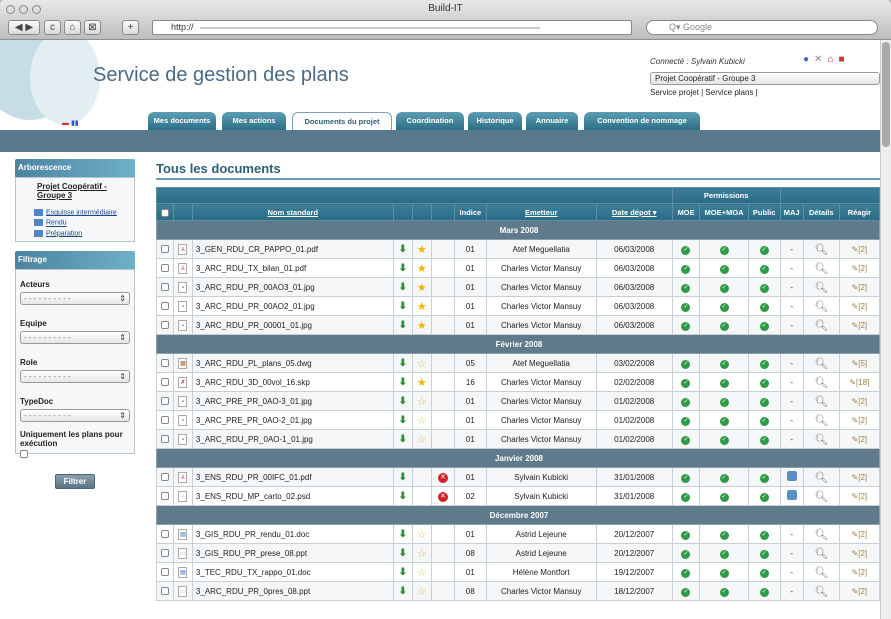 Image resolution: width=891 pixels, height=619 pixels. What do you see at coordinates (75, 377) in the screenshot?
I see `filter-role-select: - - - - - - - - - -` at bounding box center [75, 377].